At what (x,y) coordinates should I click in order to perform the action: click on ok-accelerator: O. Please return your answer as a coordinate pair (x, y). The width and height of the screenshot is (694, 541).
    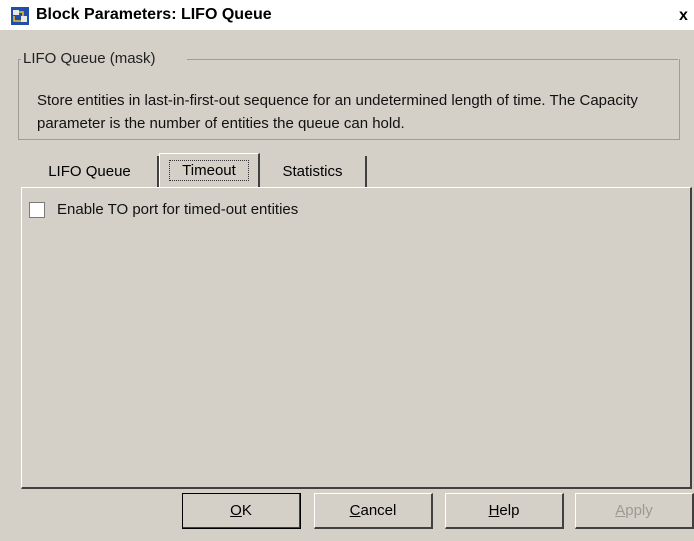
    Looking at the image, I should click on (236, 510).